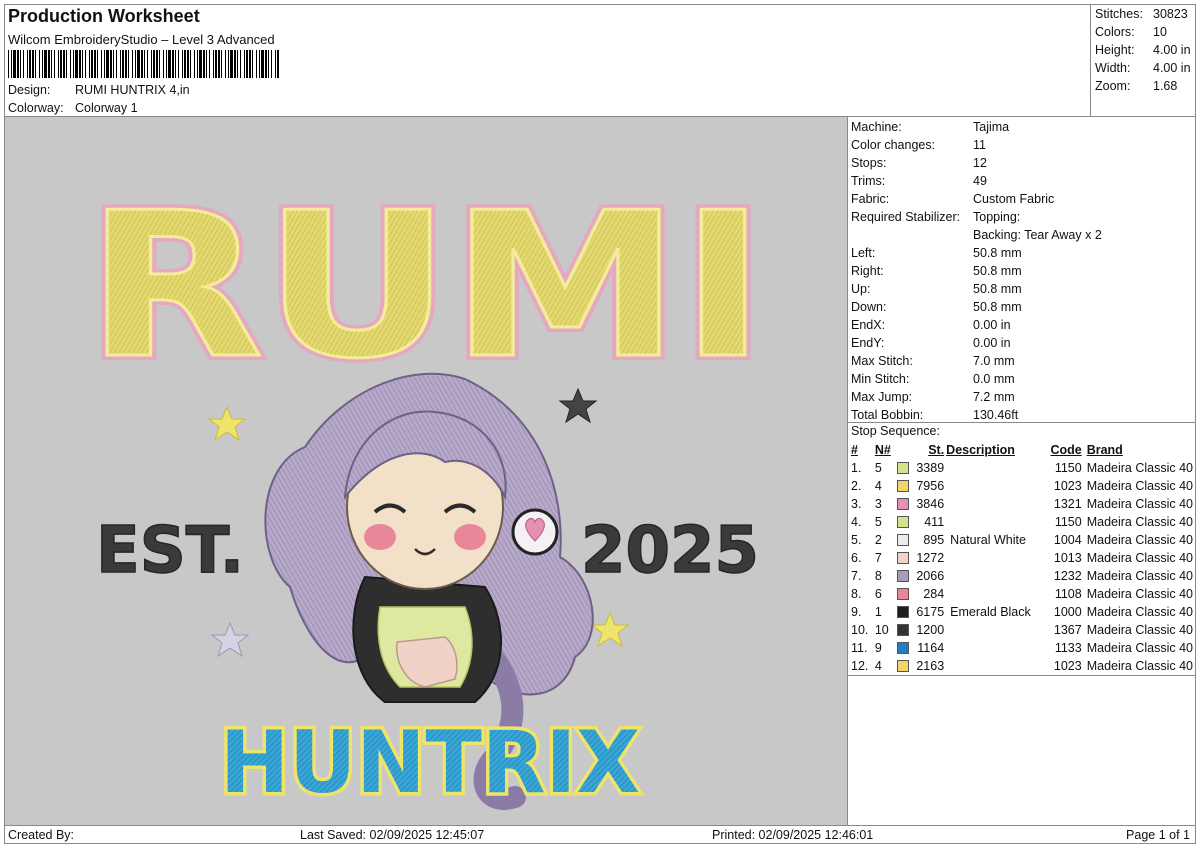 The image size is (1200, 848). I want to click on info-row: EndX: 0.00 in, so click(976, 325).